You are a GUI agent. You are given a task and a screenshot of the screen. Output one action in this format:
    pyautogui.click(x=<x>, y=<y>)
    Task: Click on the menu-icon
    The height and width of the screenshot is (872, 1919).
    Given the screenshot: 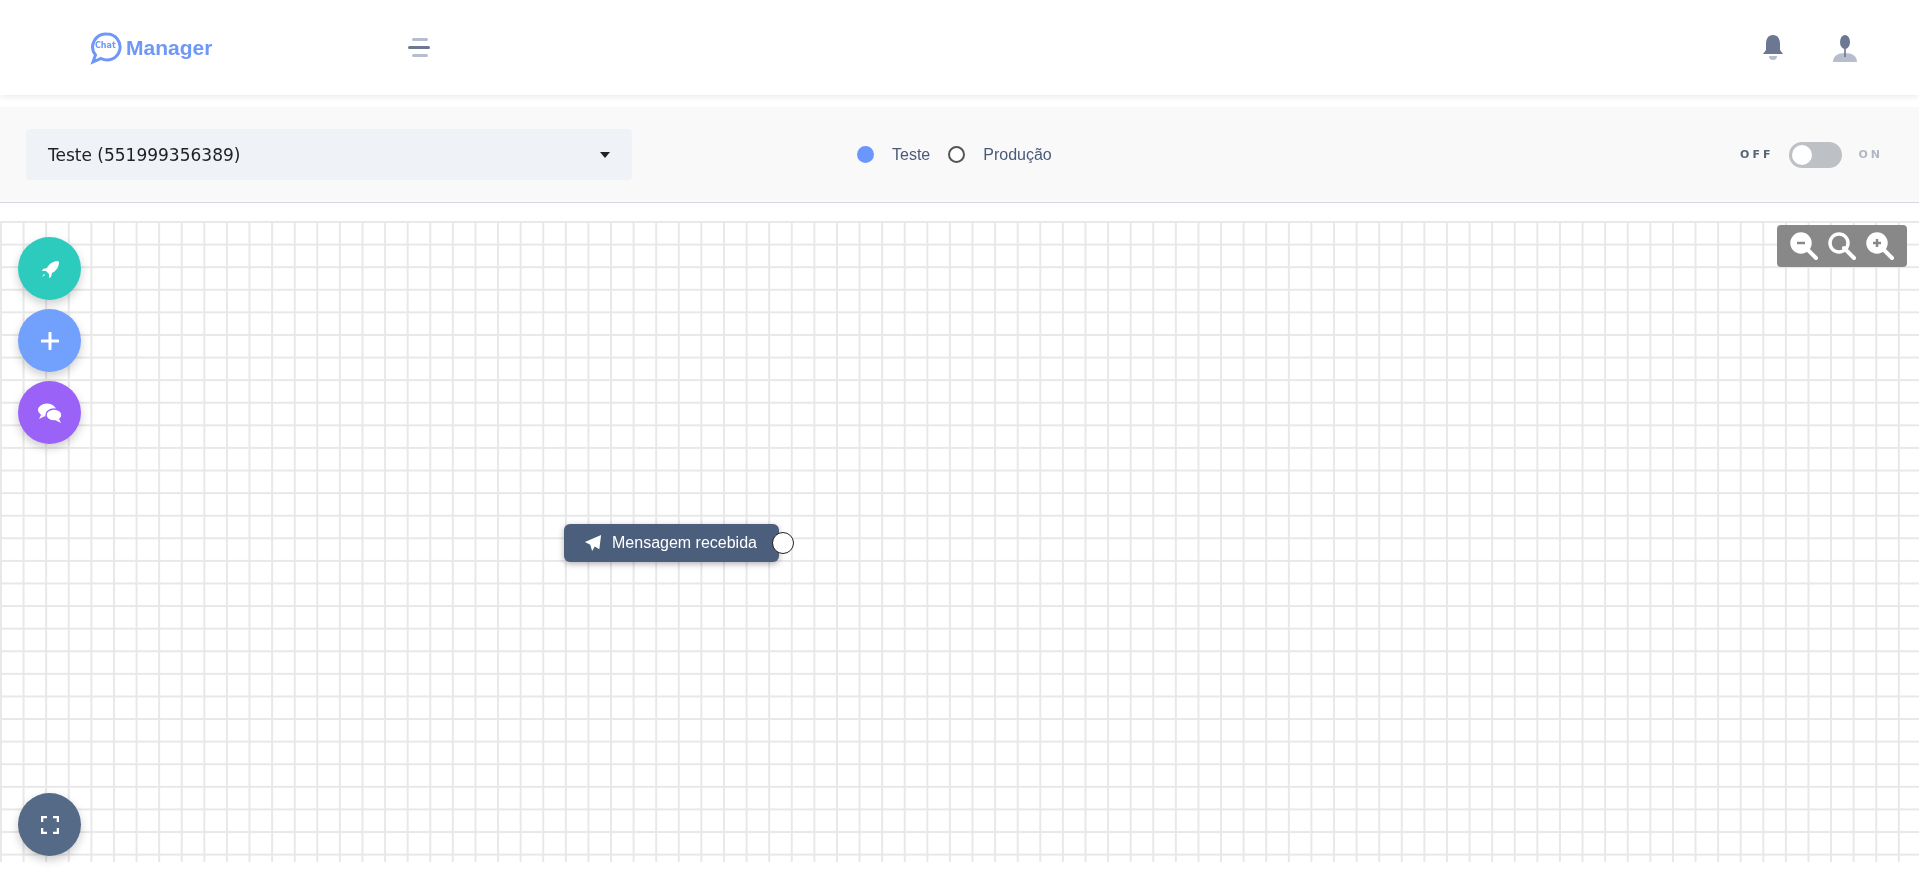 What is the action you would take?
    pyautogui.click(x=419, y=47)
    